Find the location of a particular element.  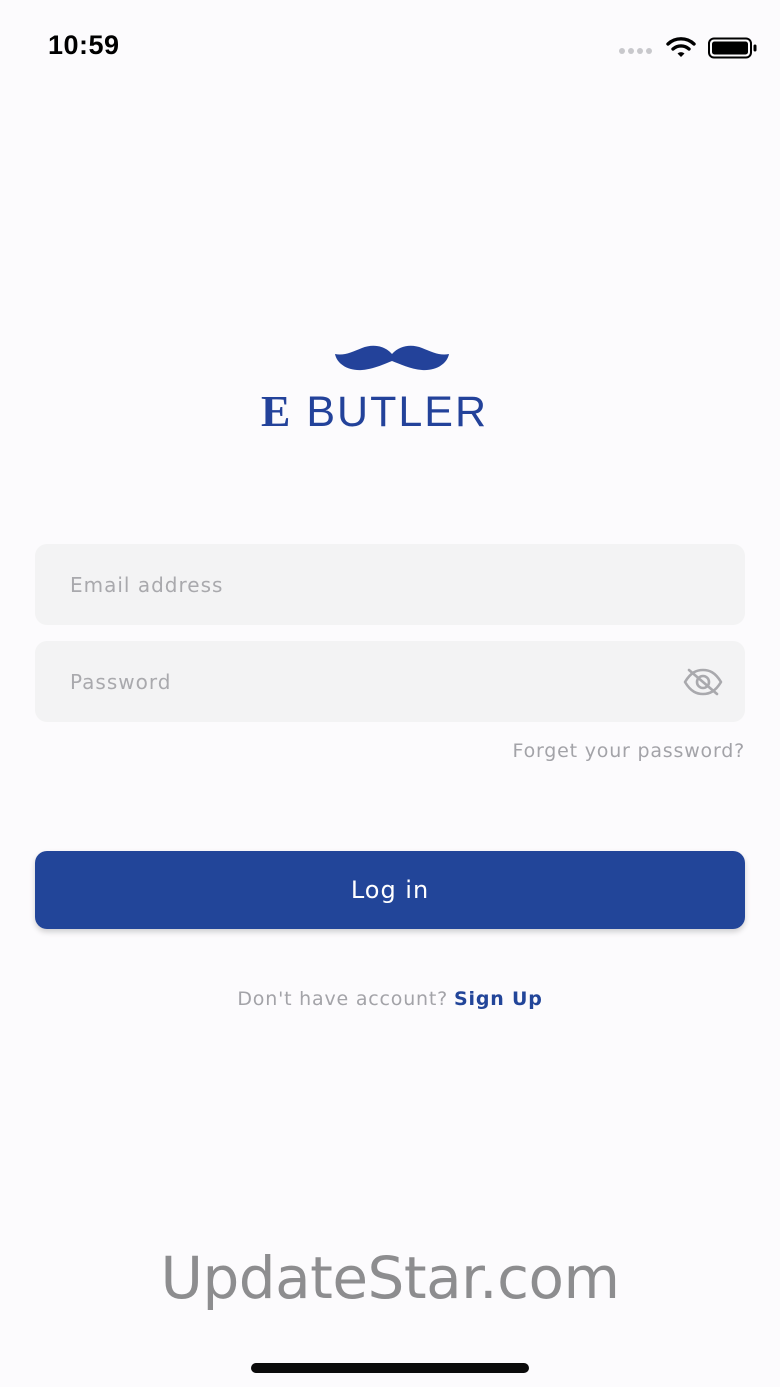

email-field-container is located at coordinates (390, 584).